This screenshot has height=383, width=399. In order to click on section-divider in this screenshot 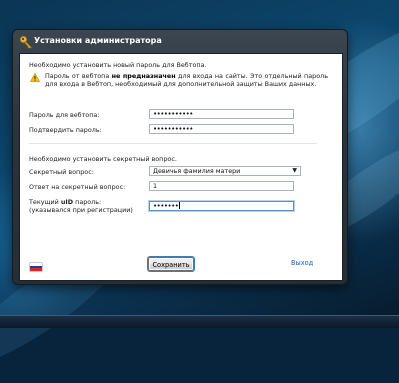, I will do `click(173, 143)`.